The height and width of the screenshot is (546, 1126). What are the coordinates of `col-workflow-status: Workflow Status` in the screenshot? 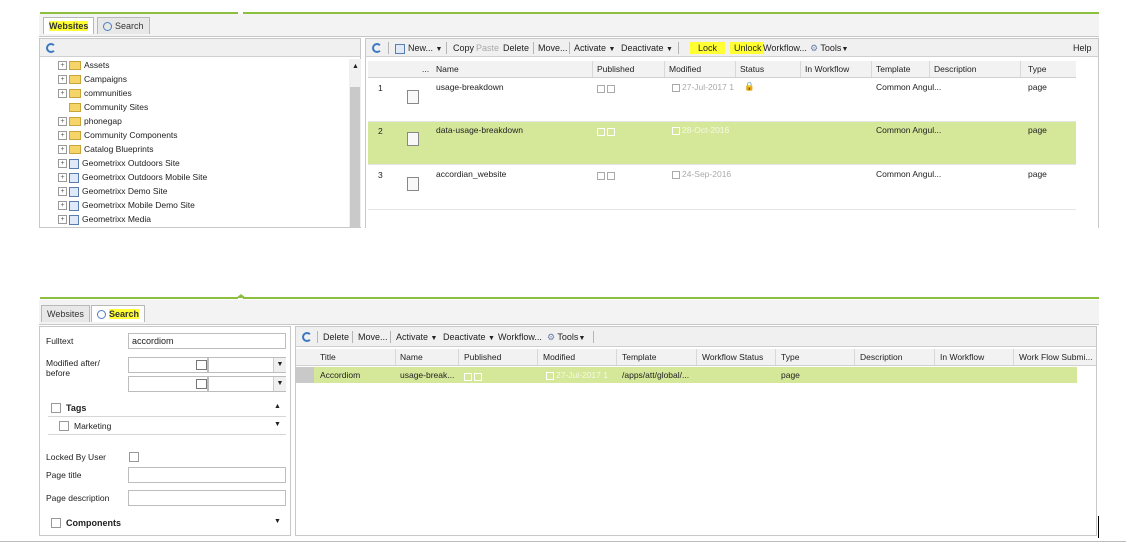 It's located at (732, 357).